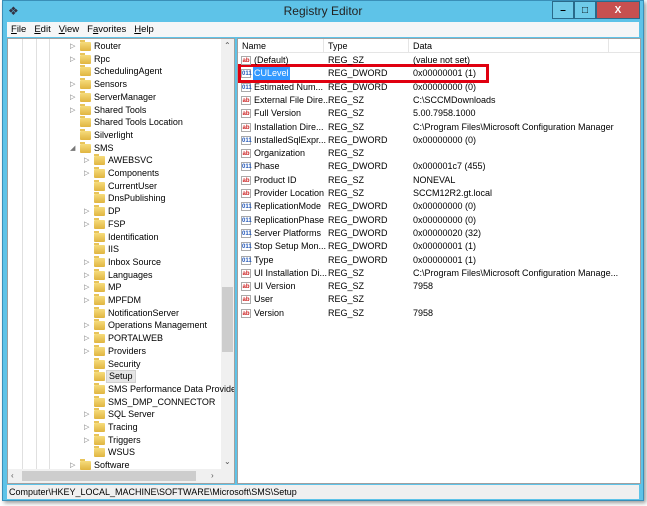 This screenshot has width=647, height=506. I want to click on tree-item-portalweb: ▷ PORTALWEB, so click(115, 338).